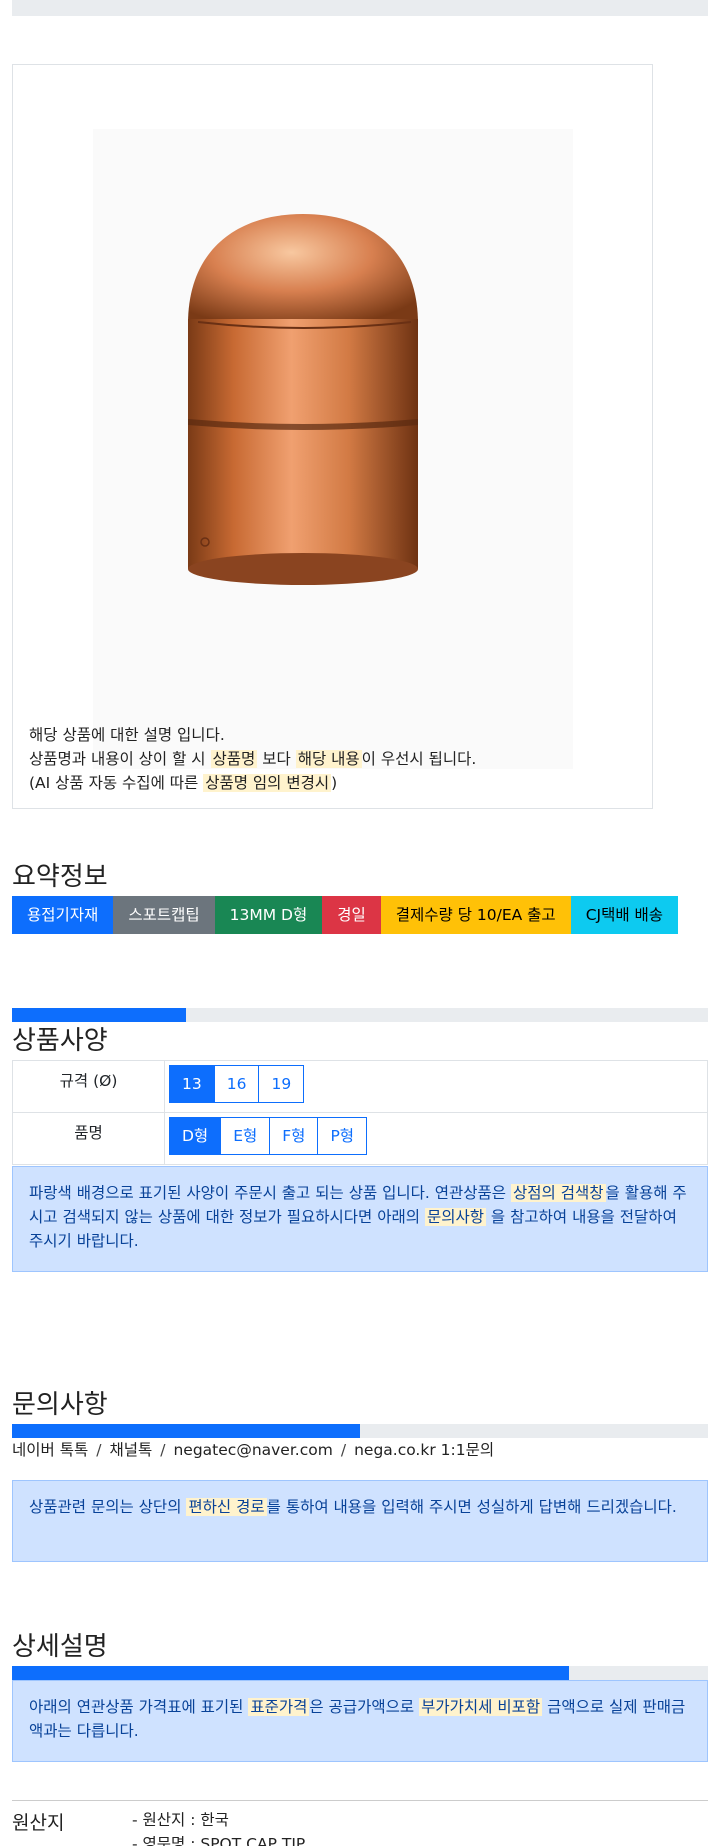  I want to click on spec-row: 품명 D형 E형 F형 P형, so click(360, 1138).